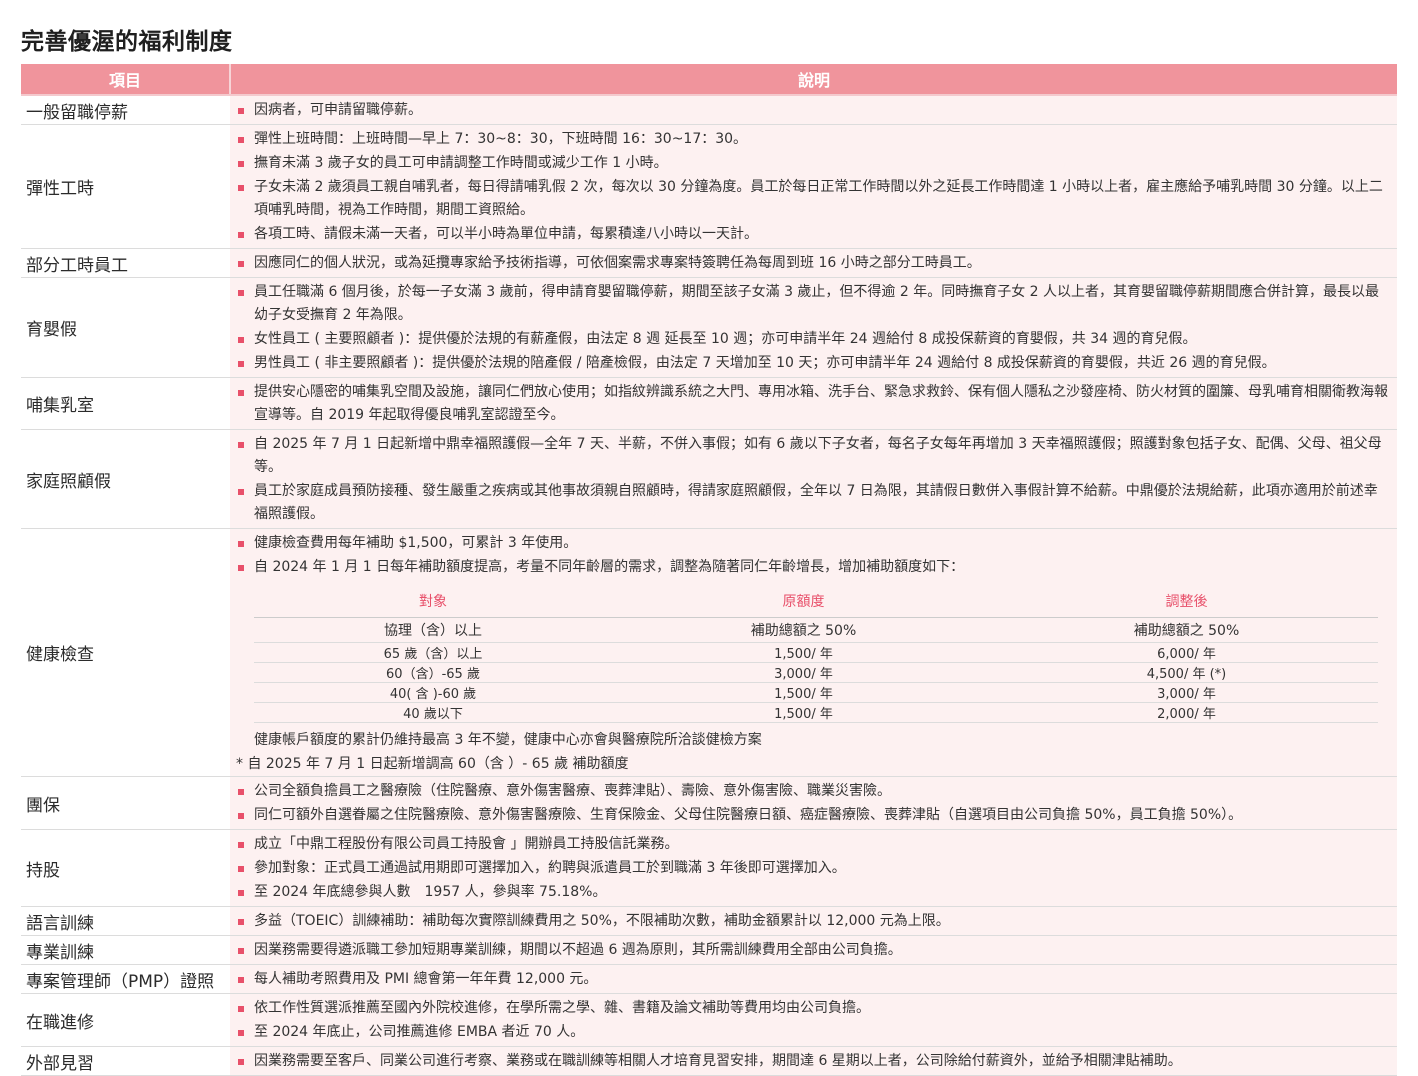 The width and height of the screenshot is (1418, 1076). What do you see at coordinates (812, 163) in the screenshot?
I see `bullet-item: 撫育未滿 3 歲子女的員工可申請調整工作時間或減少工作 1 小時。` at bounding box center [812, 163].